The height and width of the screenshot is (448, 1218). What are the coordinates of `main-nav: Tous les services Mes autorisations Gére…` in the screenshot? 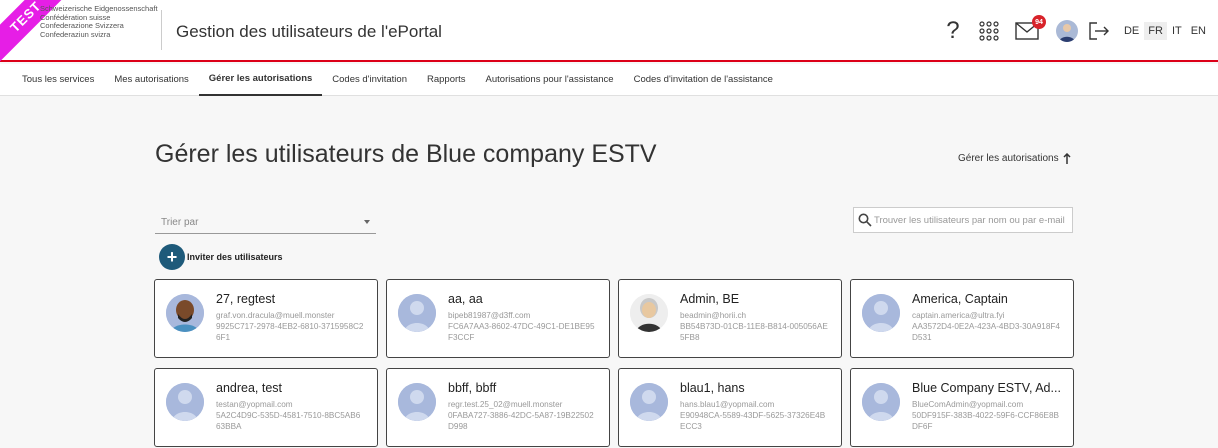 It's located at (609, 80).